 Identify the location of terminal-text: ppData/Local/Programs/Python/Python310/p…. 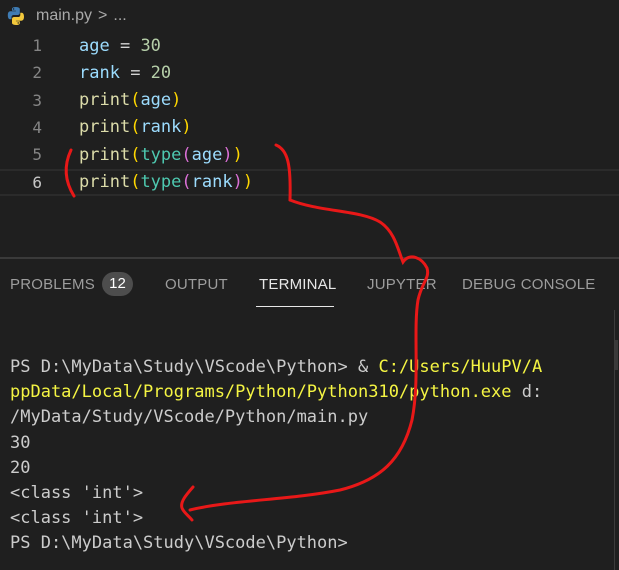
(261, 392).